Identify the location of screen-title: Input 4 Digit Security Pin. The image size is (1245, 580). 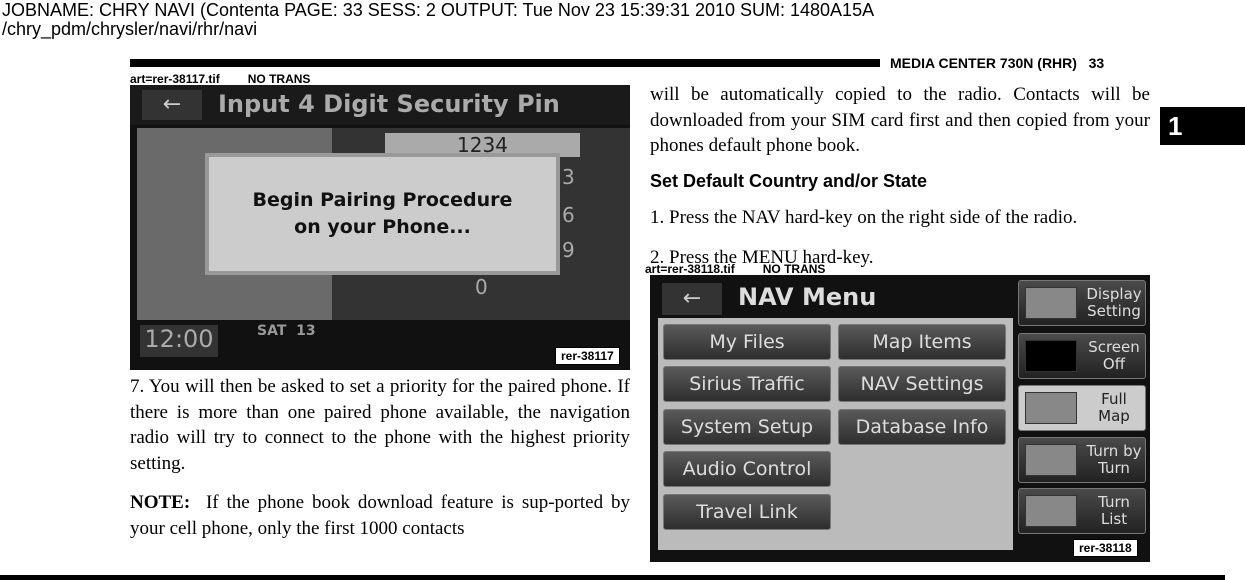
(389, 104).